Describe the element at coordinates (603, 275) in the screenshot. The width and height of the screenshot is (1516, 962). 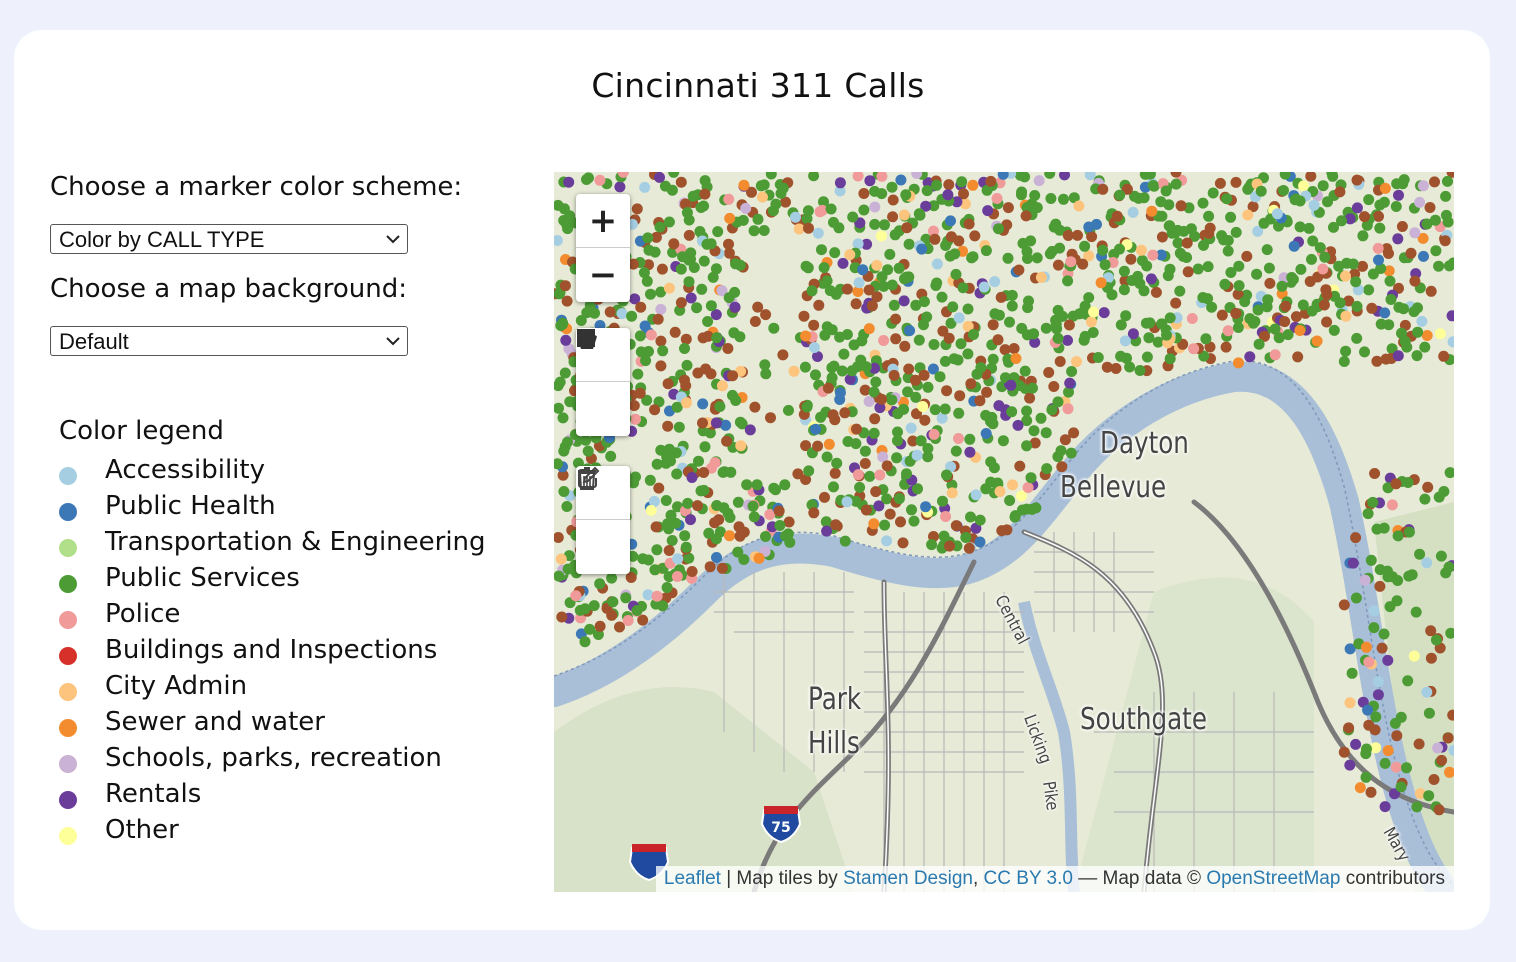
I see `zoom-out-button: −` at that location.